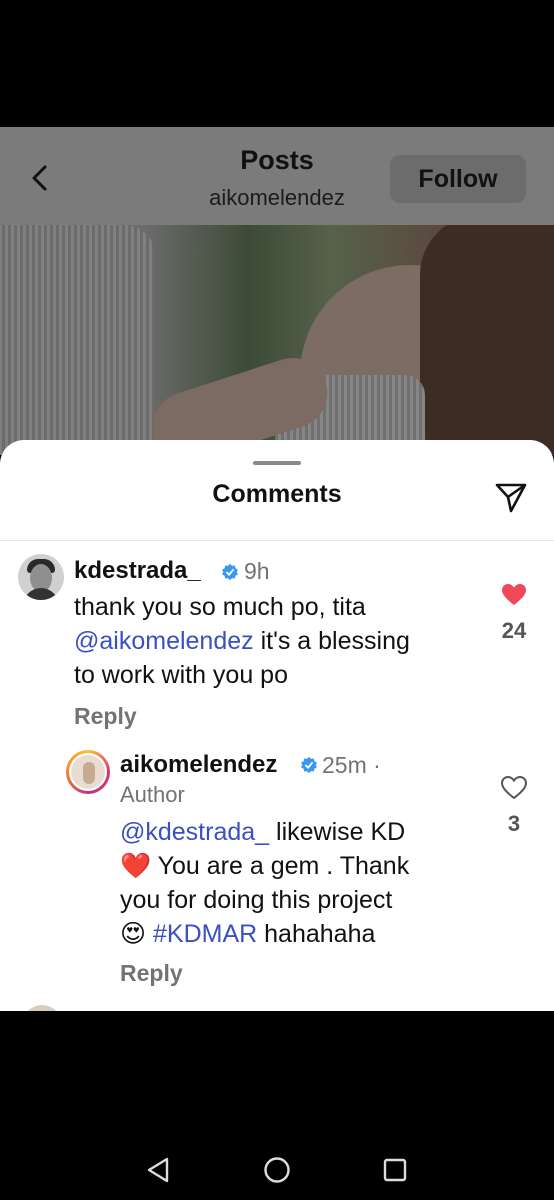 The image size is (554, 1200). I want to click on comment-time: 25m ·, so click(351, 765).